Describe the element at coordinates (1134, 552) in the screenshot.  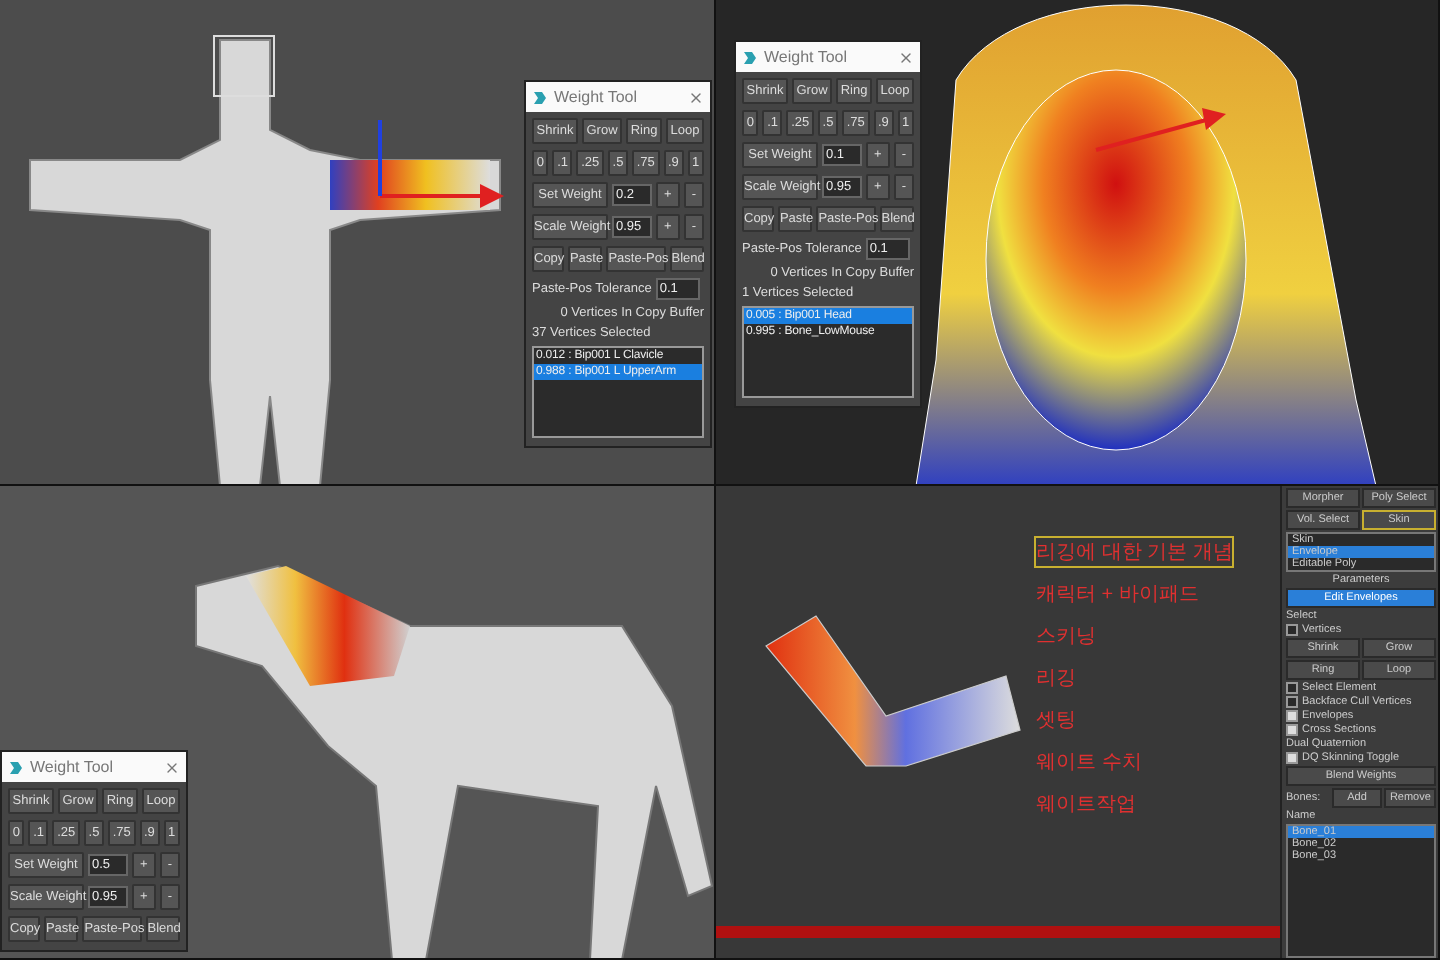
I see `annotation-text: 리깅에 대한 기본 개념` at that location.